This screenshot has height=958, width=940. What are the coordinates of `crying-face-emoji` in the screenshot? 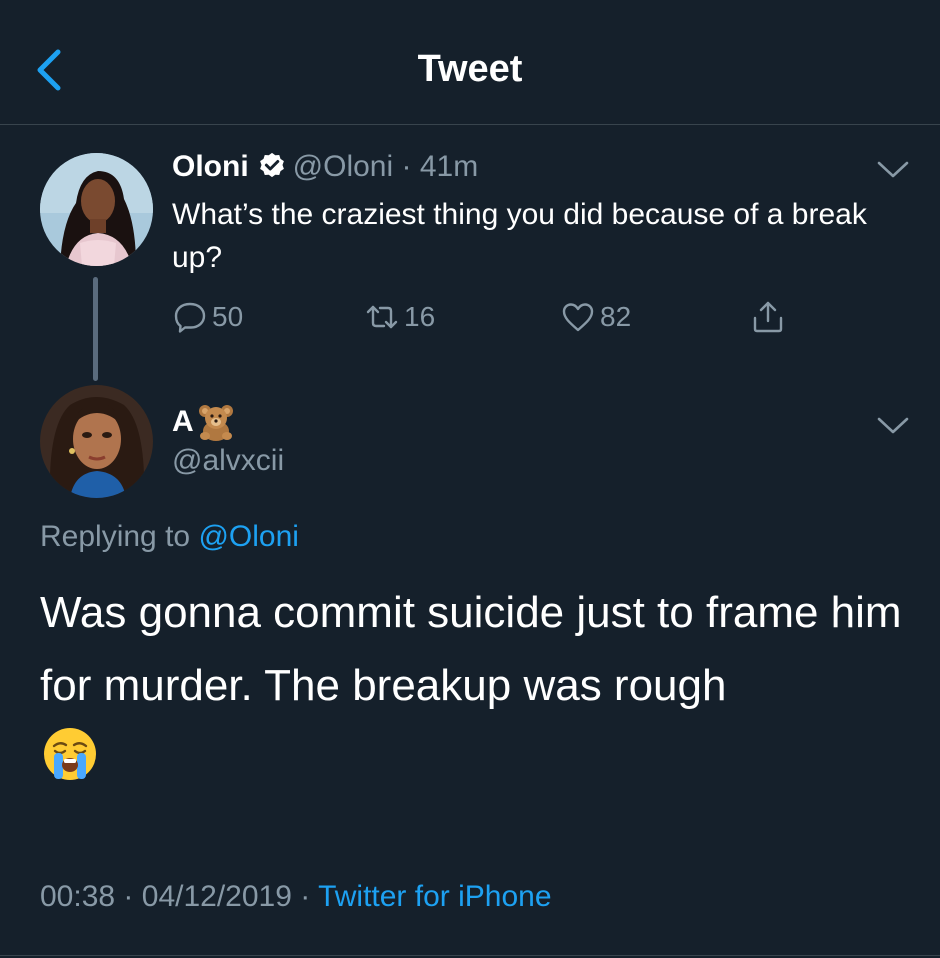 It's located at (70, 754).